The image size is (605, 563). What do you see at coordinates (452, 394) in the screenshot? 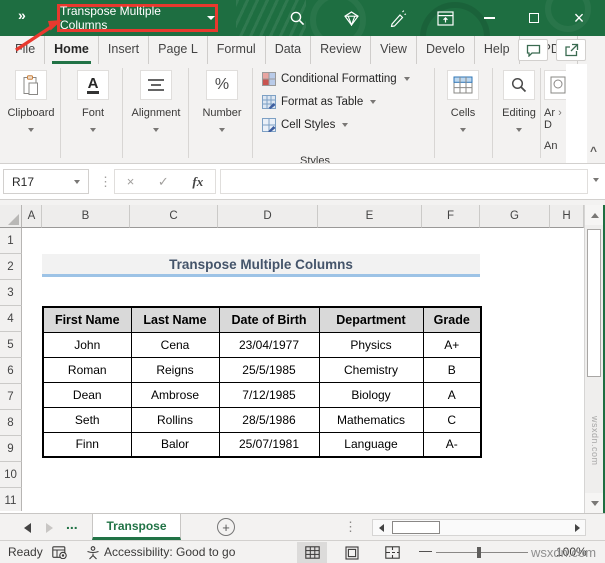
I see `table-cell: A` at bounding box center [452, 394].